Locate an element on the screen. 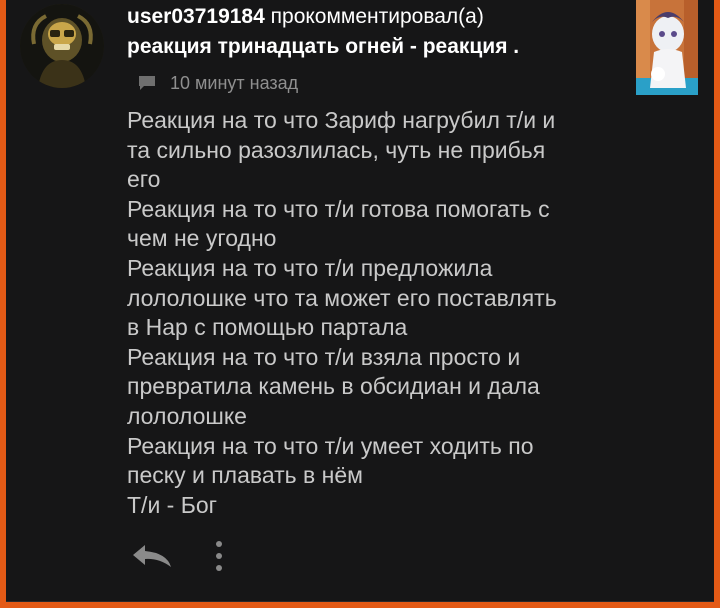 Image resolution: width=720 pixels, height=608 pixels. comment-line: Т/и - Бог is located at coordinates (172, 504).